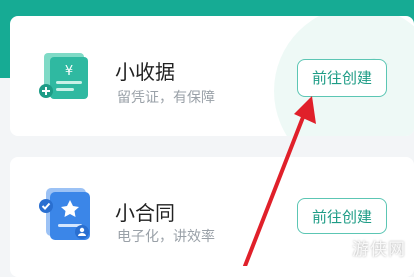 The width and height of the screenshot is (414, 277). I want to click on watermark: 游侠网, so click(379, 250).